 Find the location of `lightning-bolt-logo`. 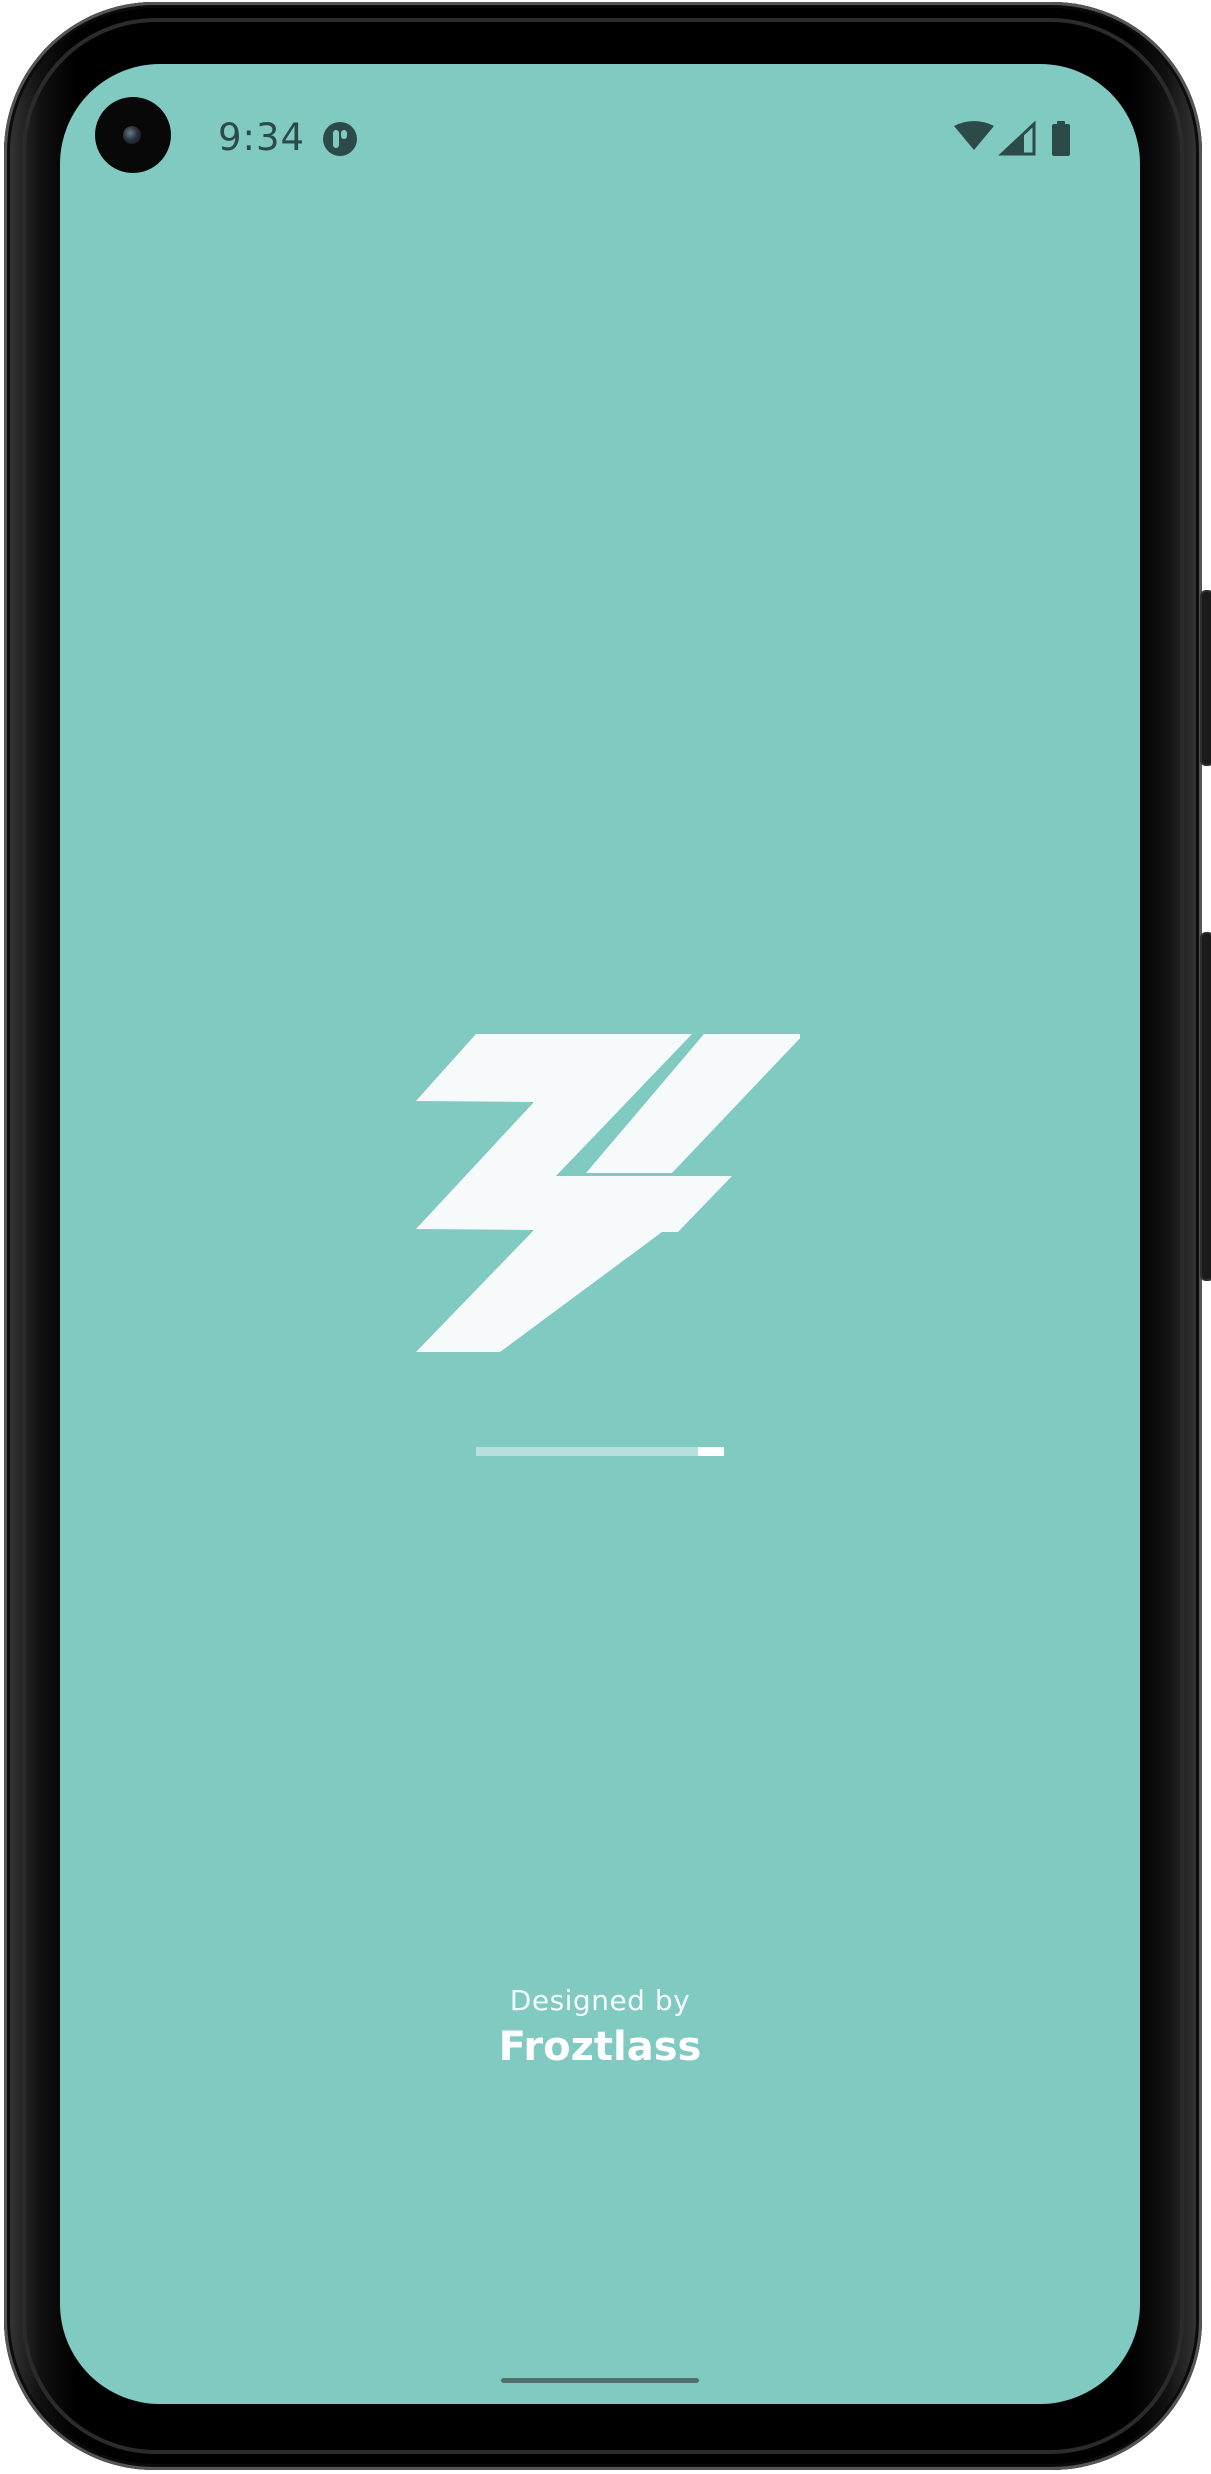

lightning-bolt-logo is located at coordinates (608, 1193).